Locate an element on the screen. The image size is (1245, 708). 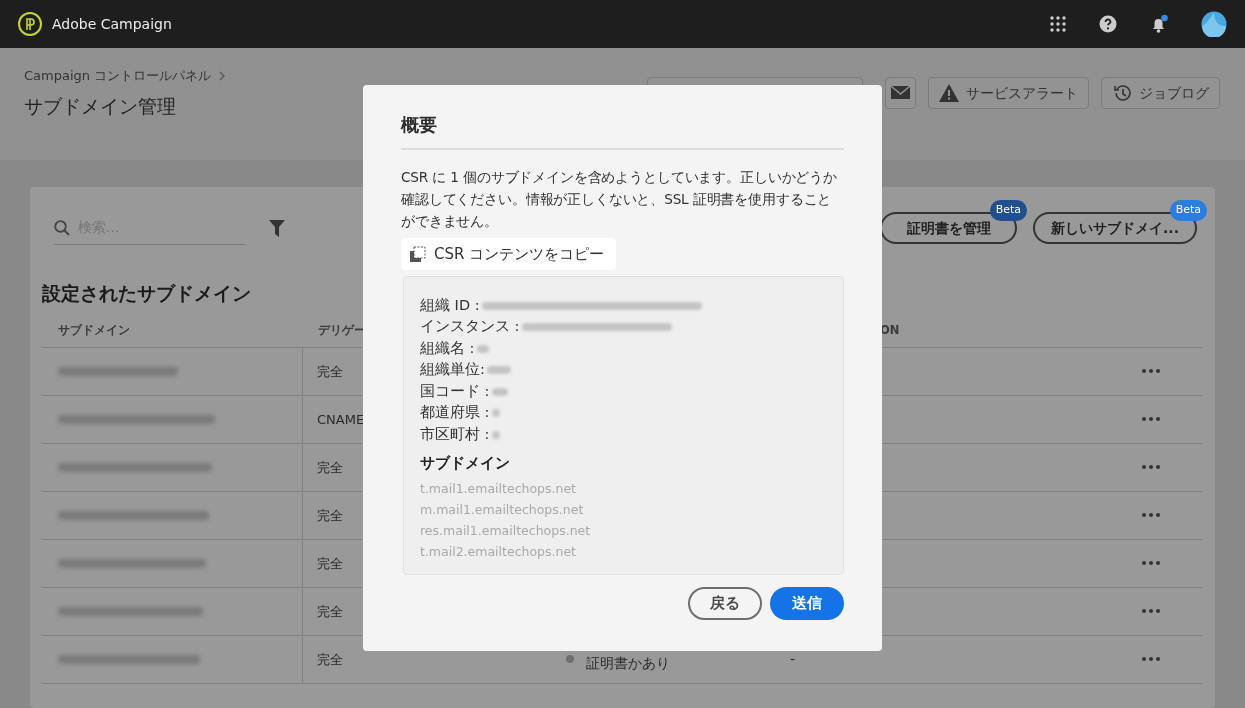
submit-button: 送信 is located at coordinates (807, 603).